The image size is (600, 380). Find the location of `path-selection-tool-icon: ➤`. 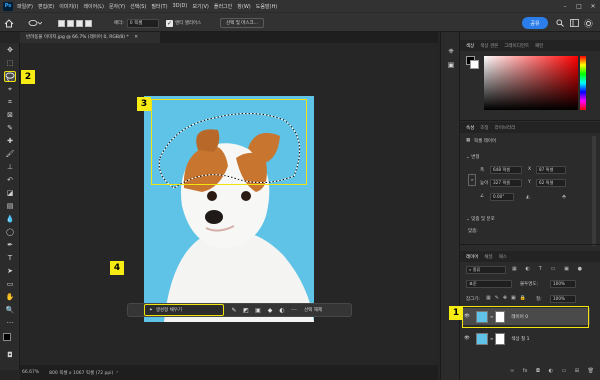

path-selection-tool-icon: ➤ is located at coordinates (10, 271).